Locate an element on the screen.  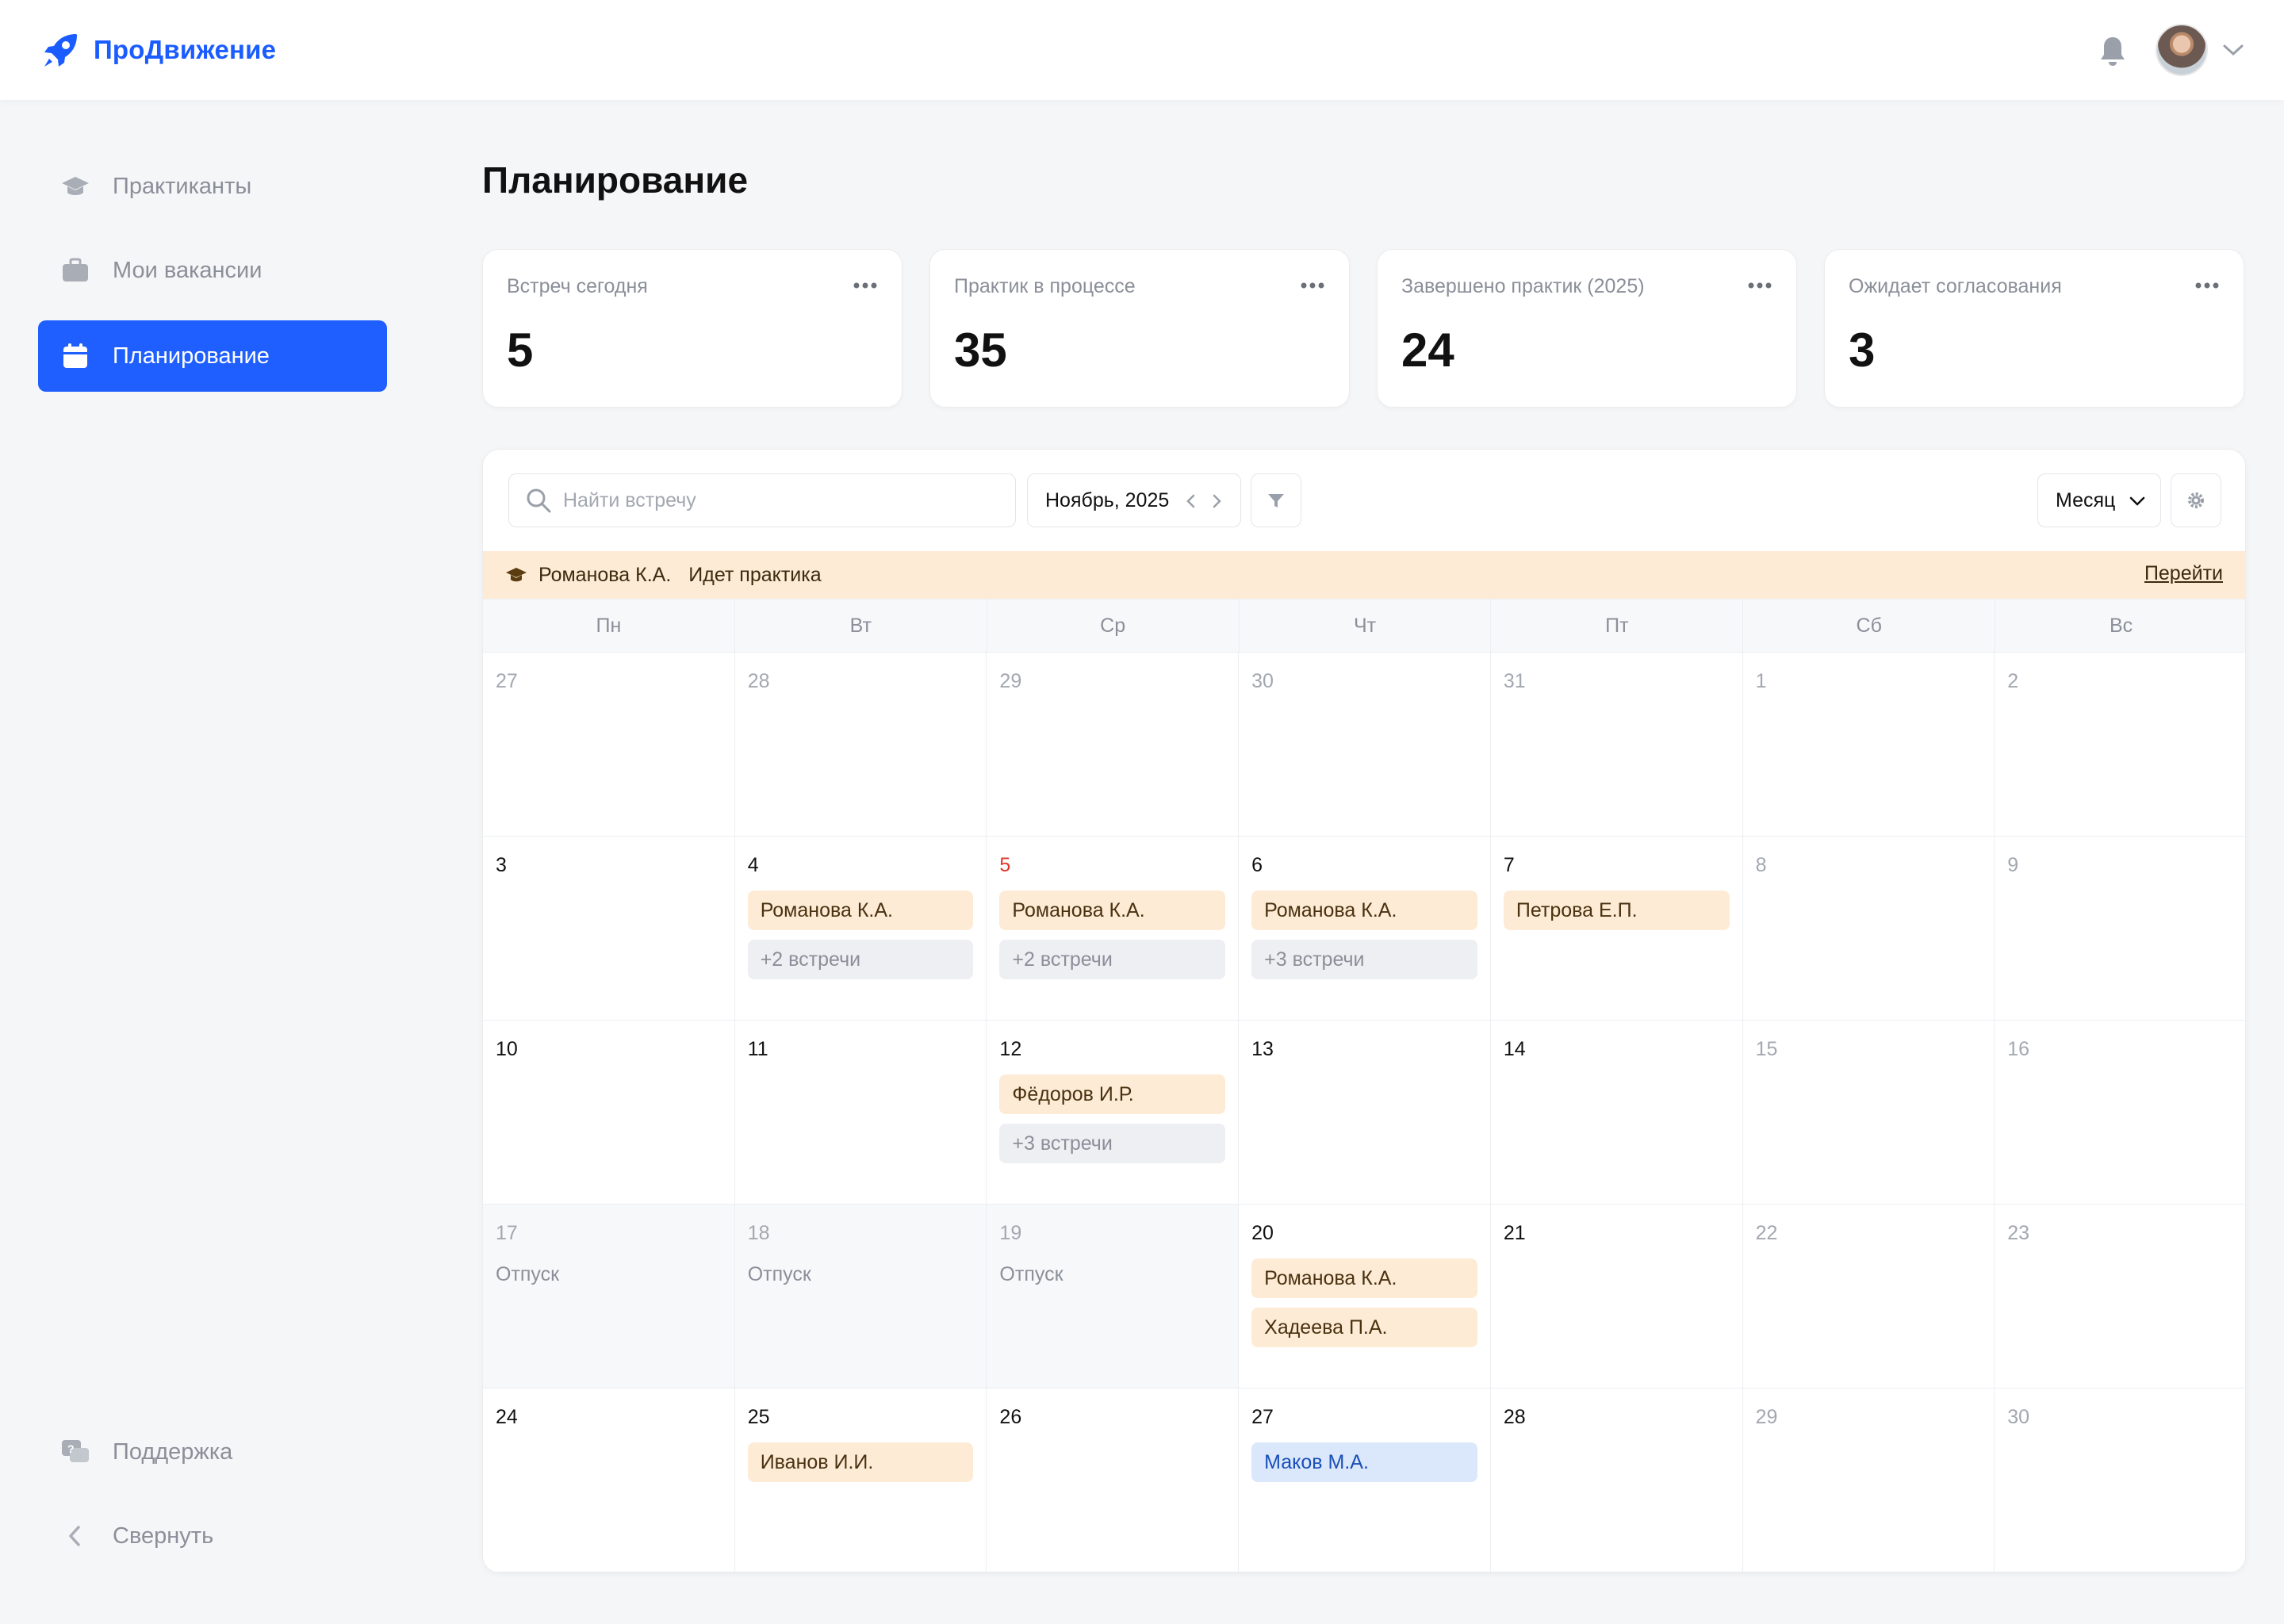
calendar-day-cell: 25 Иванов И.И. is located at coordinates (860, 1480).